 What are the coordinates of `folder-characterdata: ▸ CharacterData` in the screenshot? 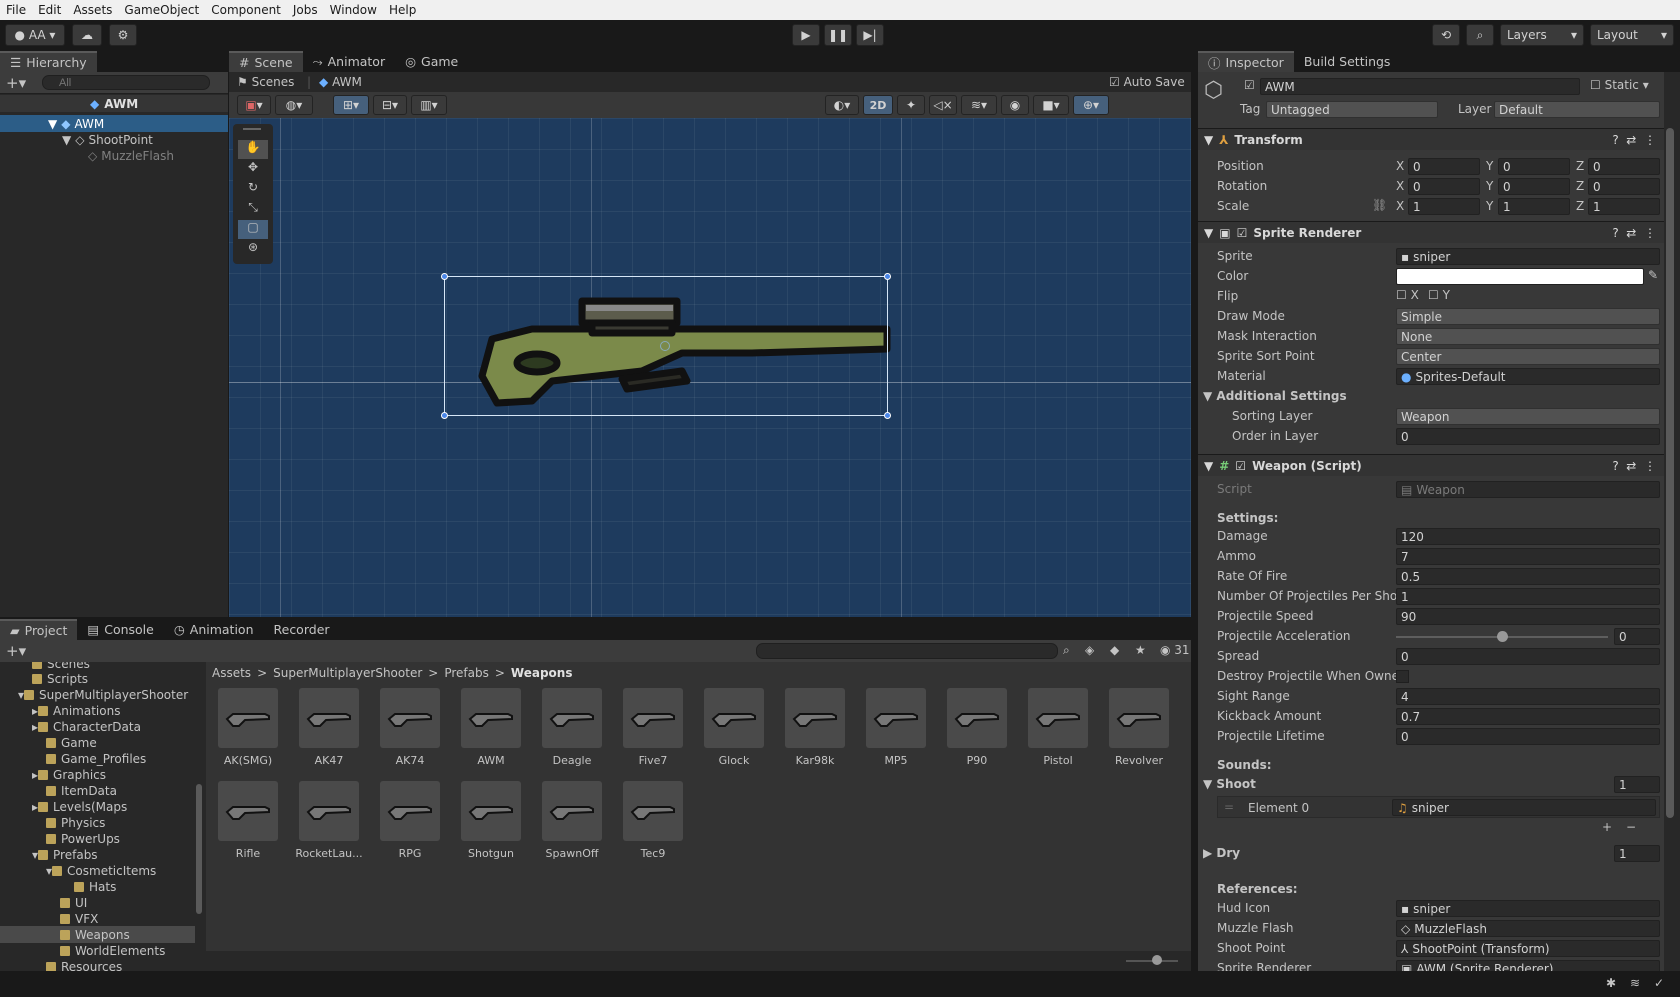 It's located at (86, 726).